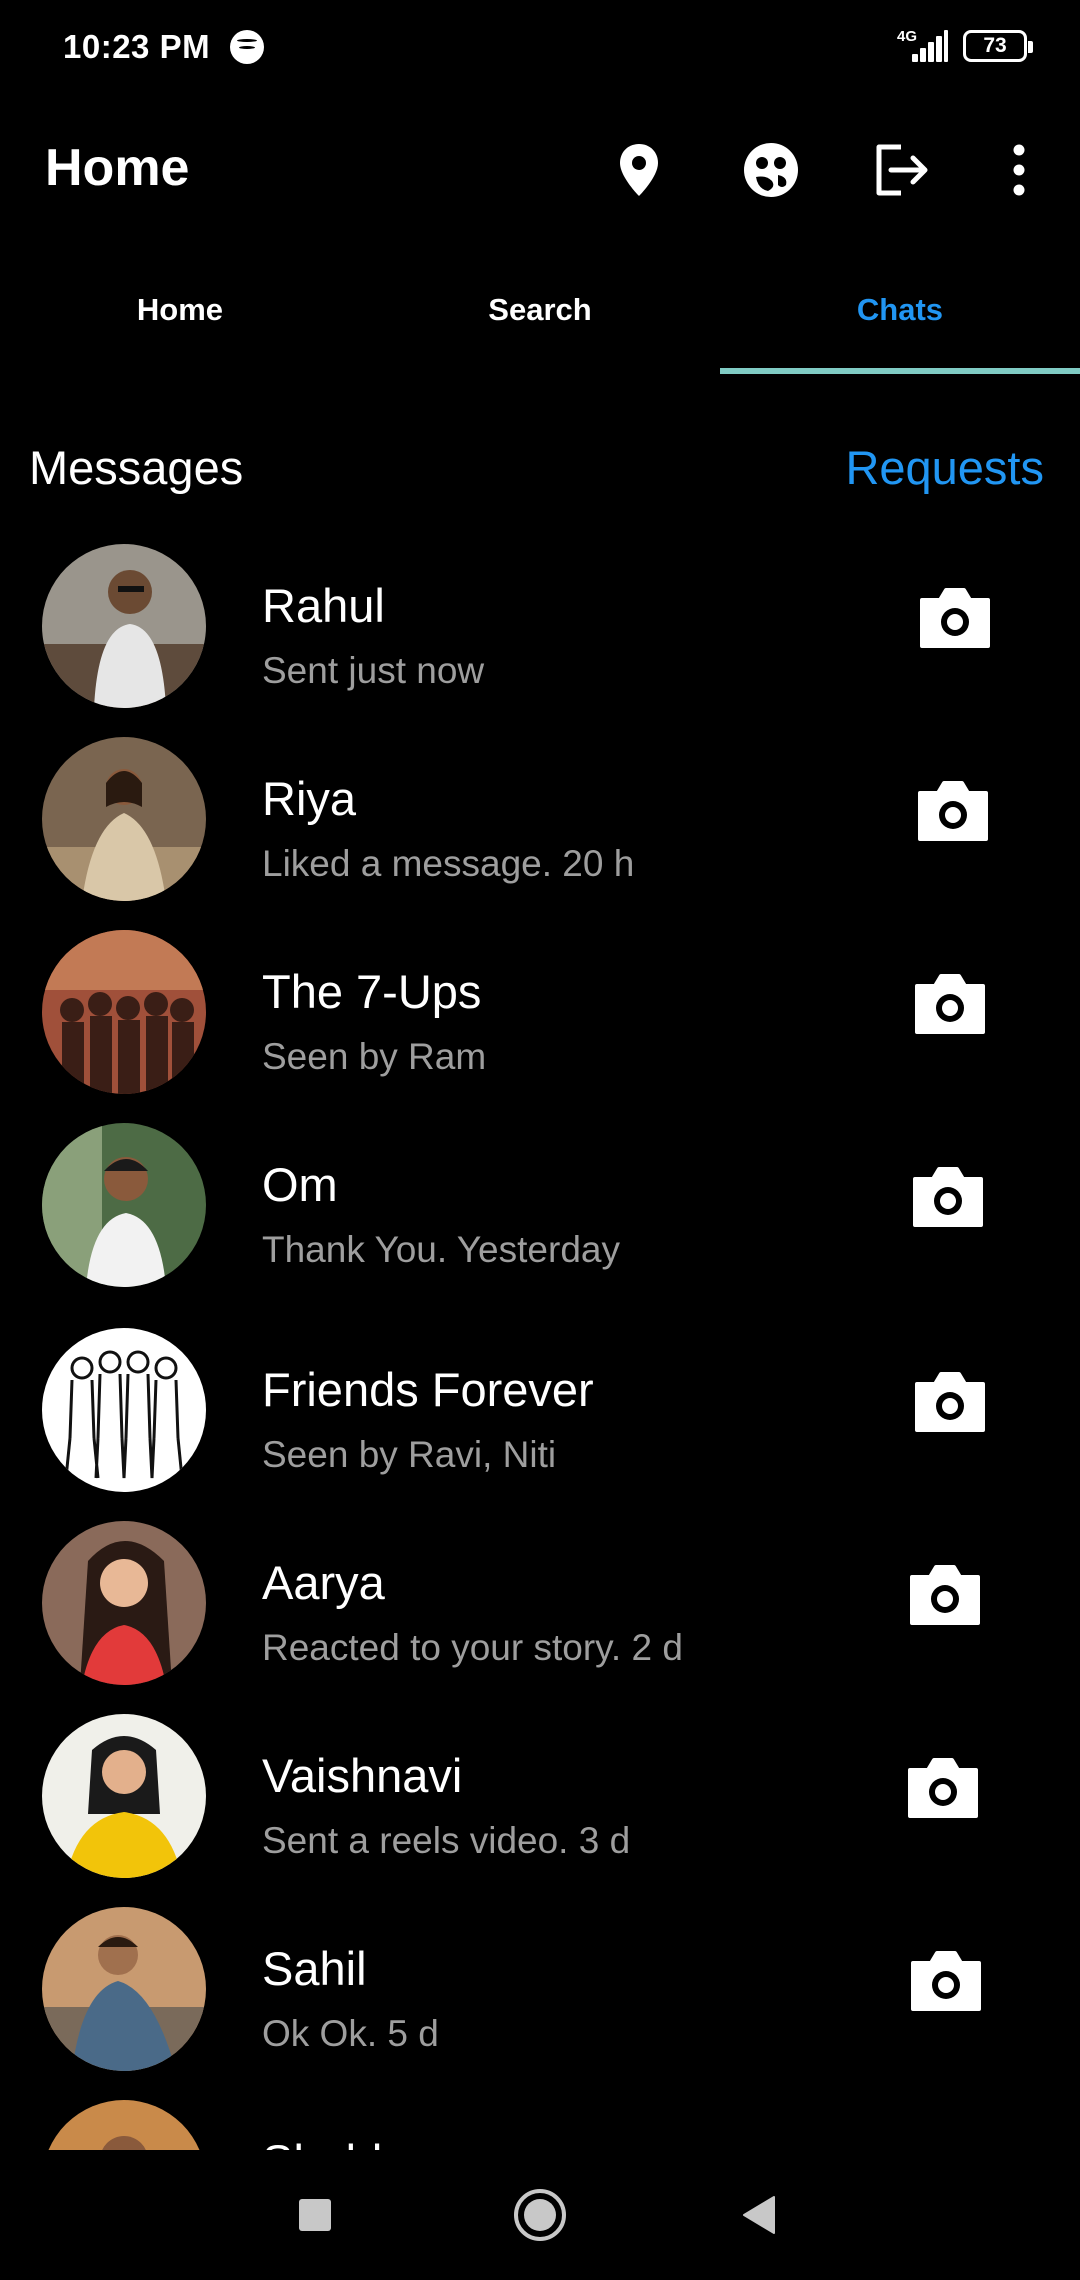 The width and height of the screenshot is (1080, 2280). What do you see at coordinates (902, 170) in the screenshot?
I see `logout-icon` at bounding box center [902, 170].